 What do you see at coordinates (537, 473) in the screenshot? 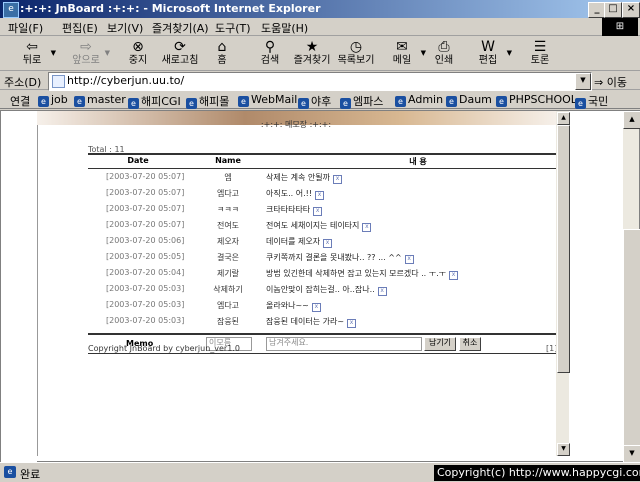
I see `site-copyright: Copyright(c) http://www.happycgi.com` at bounding box center [537, 473].